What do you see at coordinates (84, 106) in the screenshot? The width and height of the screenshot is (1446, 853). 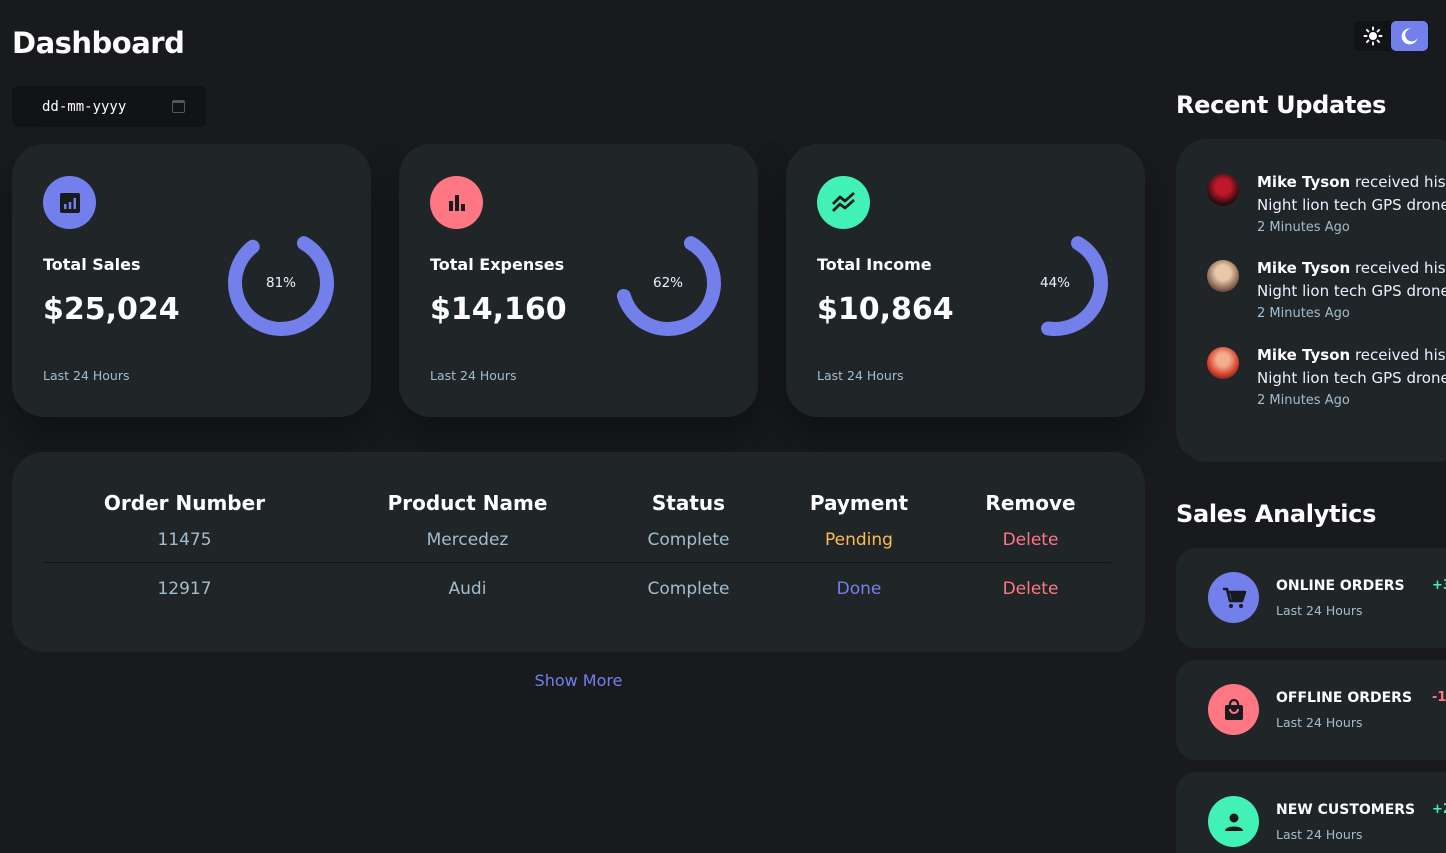 I see `date-placeholder: dd-mm-yyyy` at bounding box center [84, 106].